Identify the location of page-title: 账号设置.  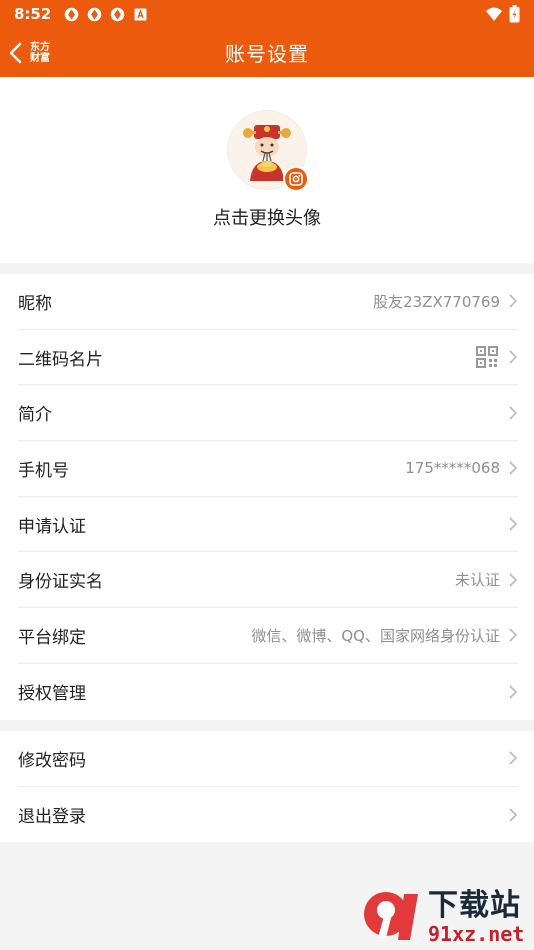
(267, 54).